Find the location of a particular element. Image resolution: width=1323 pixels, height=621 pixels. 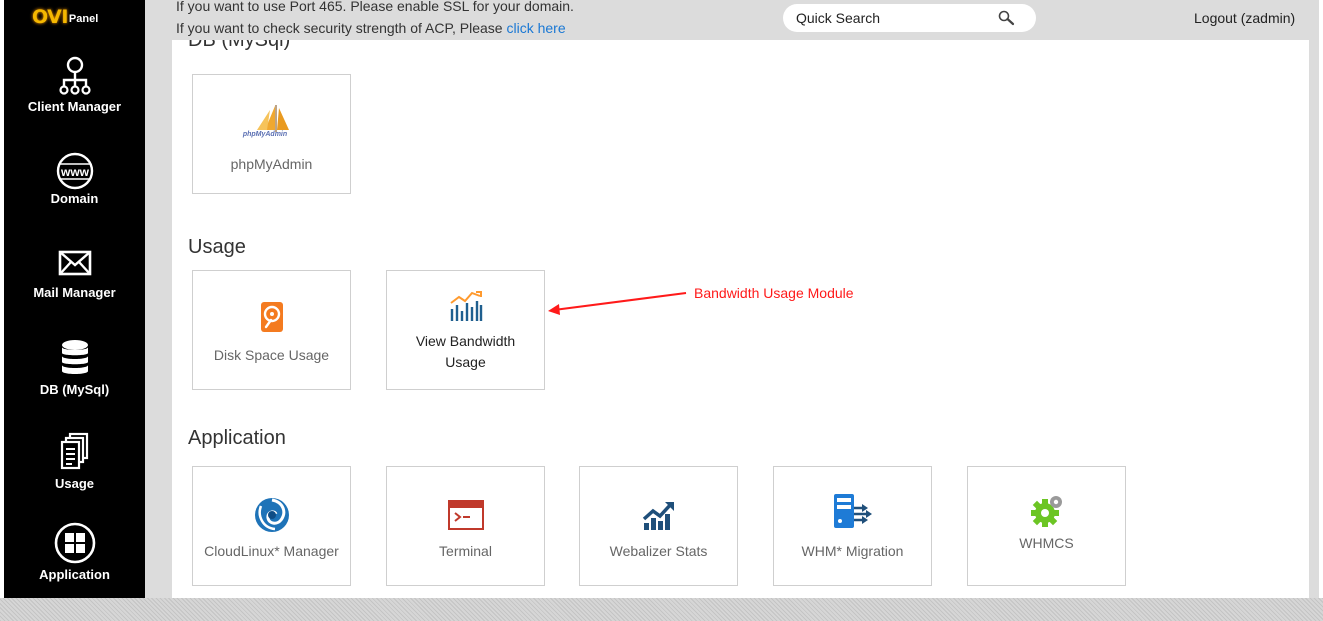

svg-text: phpMyAdmin is located at coordinates (263, 134).